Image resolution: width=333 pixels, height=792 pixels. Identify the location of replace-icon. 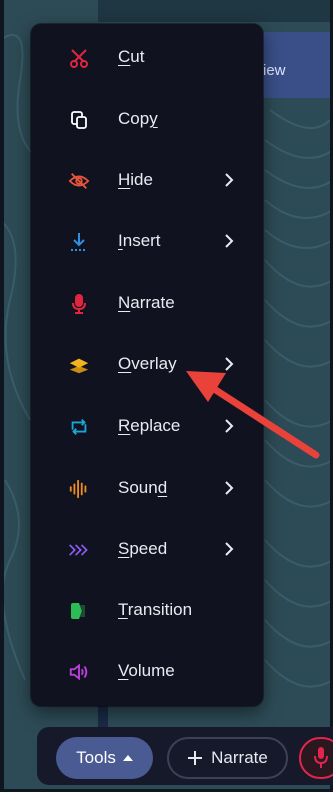
(79, 427).